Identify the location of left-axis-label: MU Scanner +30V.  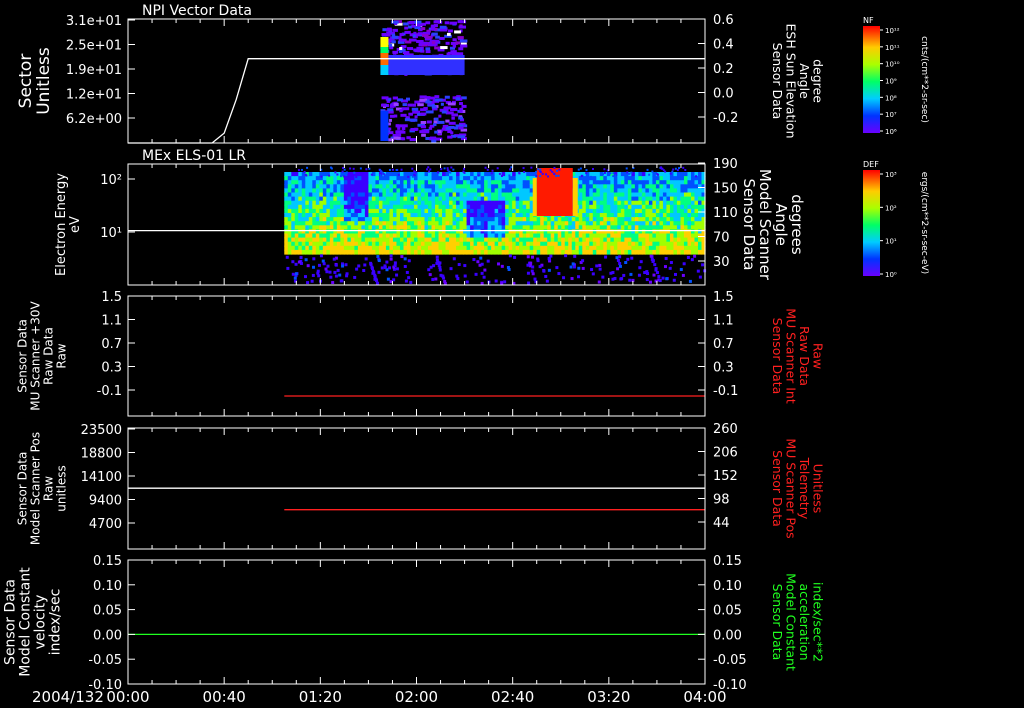
(36, 356).